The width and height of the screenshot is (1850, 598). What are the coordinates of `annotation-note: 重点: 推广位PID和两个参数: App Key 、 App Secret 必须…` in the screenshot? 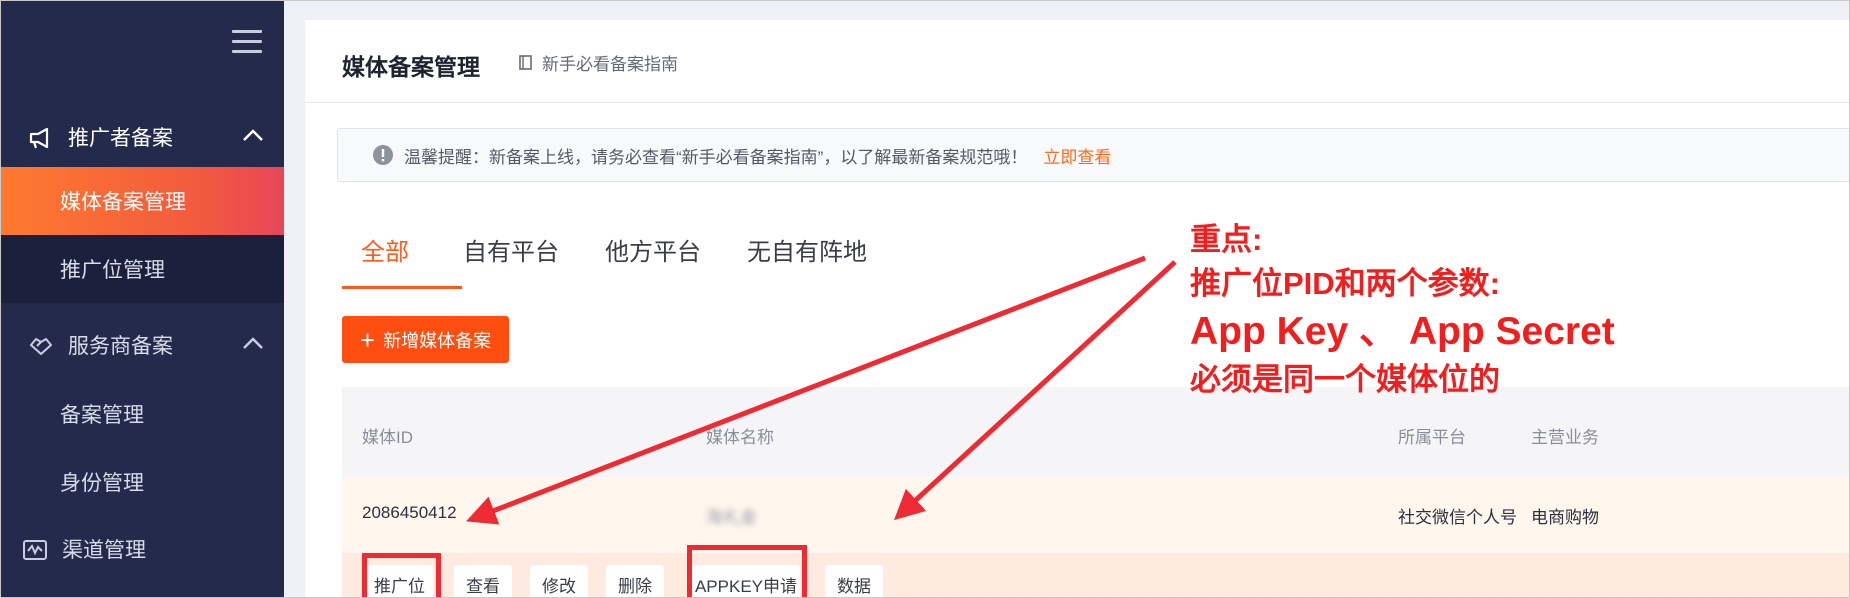 It's located at (1402, 310).